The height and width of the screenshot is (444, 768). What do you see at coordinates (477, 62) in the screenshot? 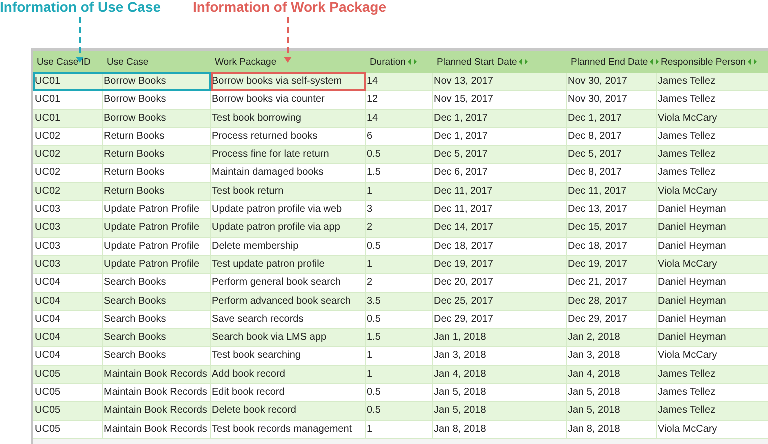
I see `column-header: Planned Start Date` at bounding box center [477, 62].